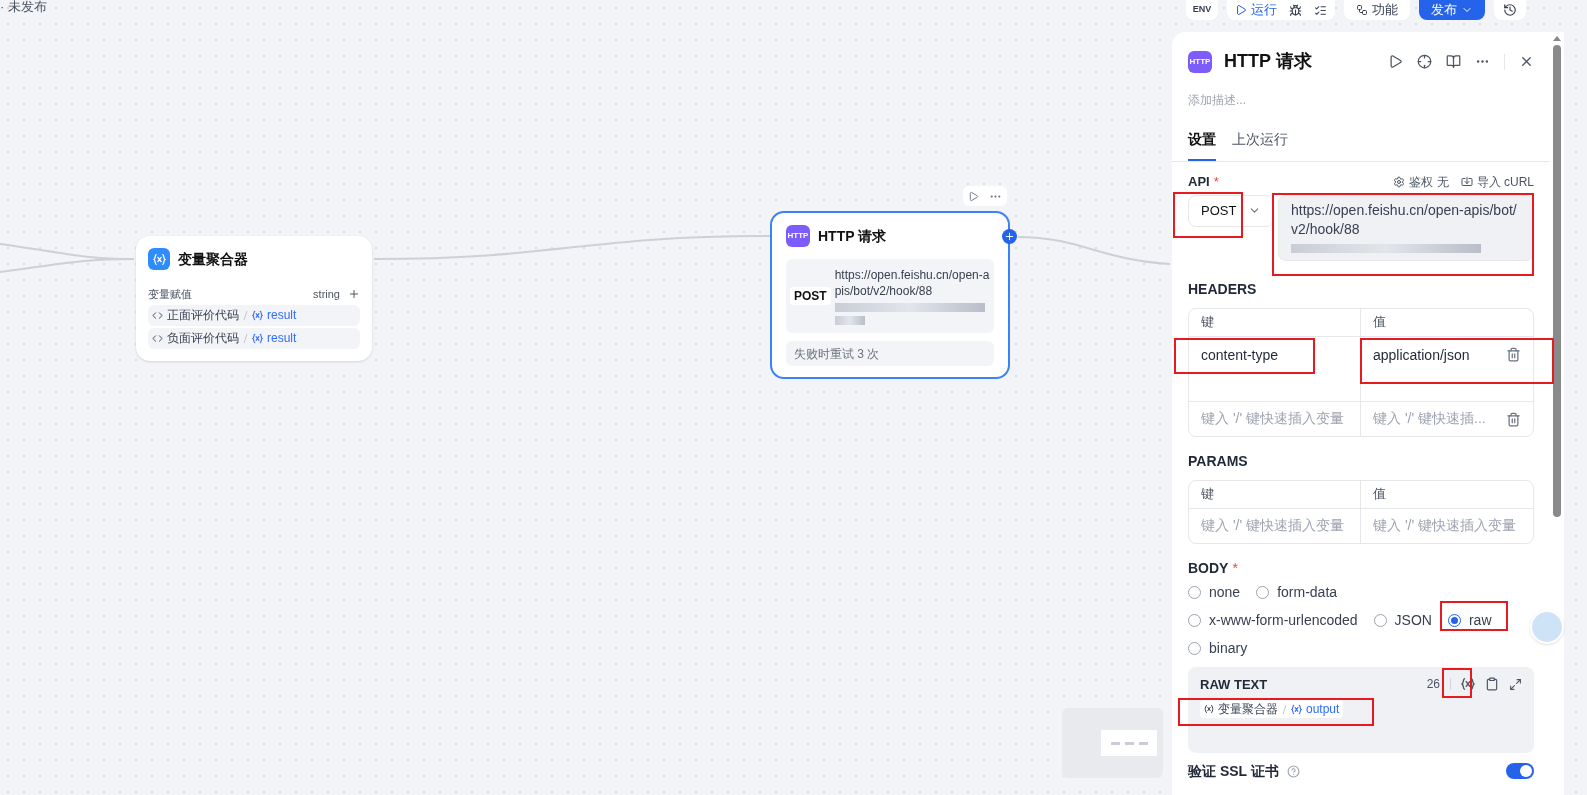 The height and width of the screenshot is (795, 1587). Describe the element at coordinates (1497, 181) in the screenshot. I see `import-curl-link: 导入 cURL` at that location.